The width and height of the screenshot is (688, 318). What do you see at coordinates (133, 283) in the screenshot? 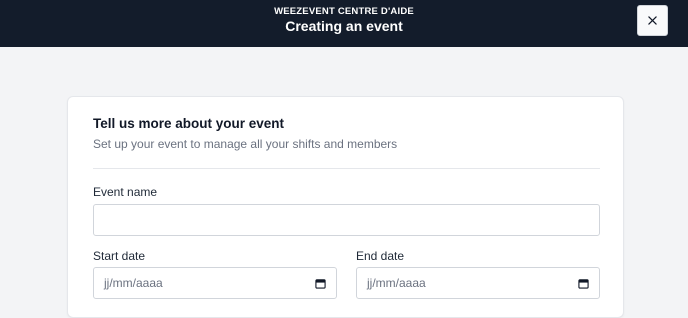
I see `start-date-placeholder: jj/mm/aaaa` at bounding box center [133, 283].